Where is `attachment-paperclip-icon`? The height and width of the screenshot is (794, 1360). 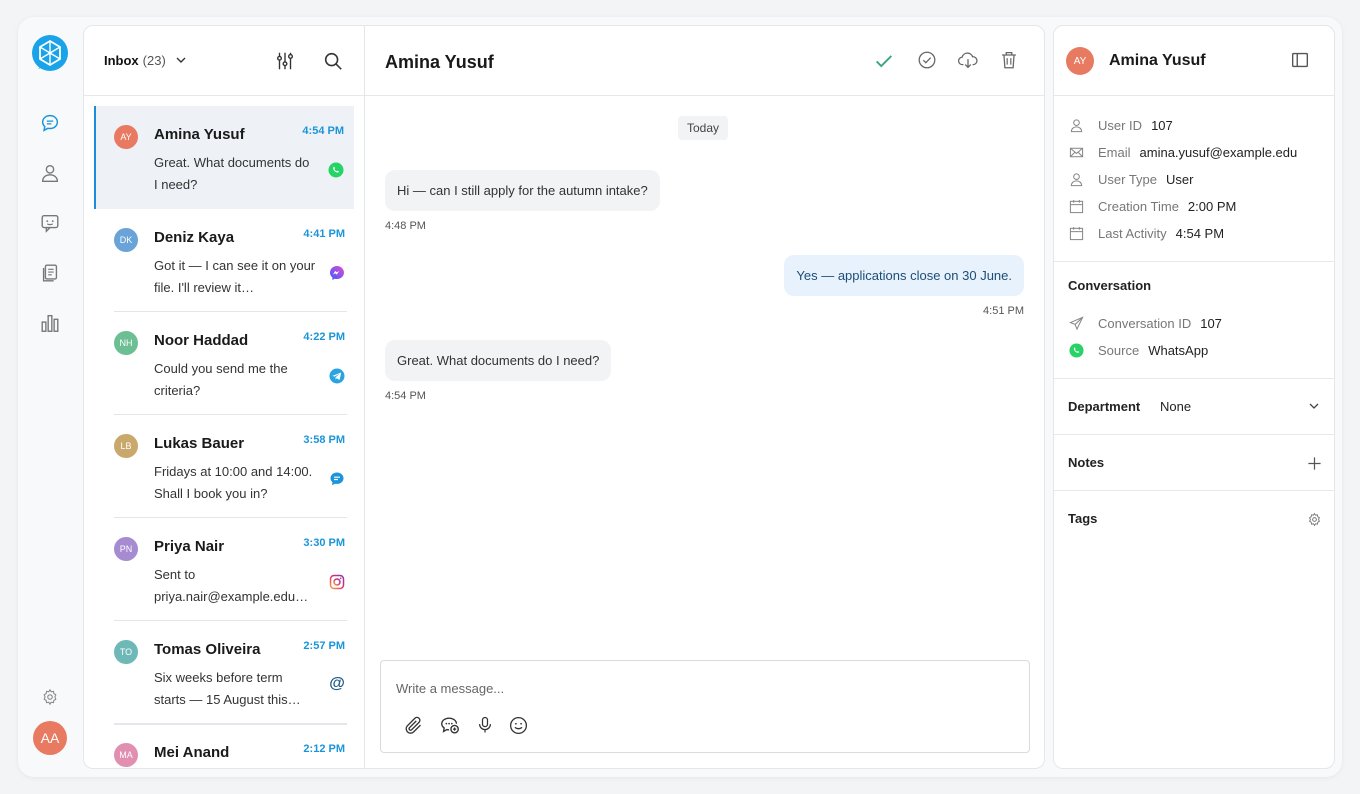 attachment-paperclip-icon is located at coordinates (413, 725).